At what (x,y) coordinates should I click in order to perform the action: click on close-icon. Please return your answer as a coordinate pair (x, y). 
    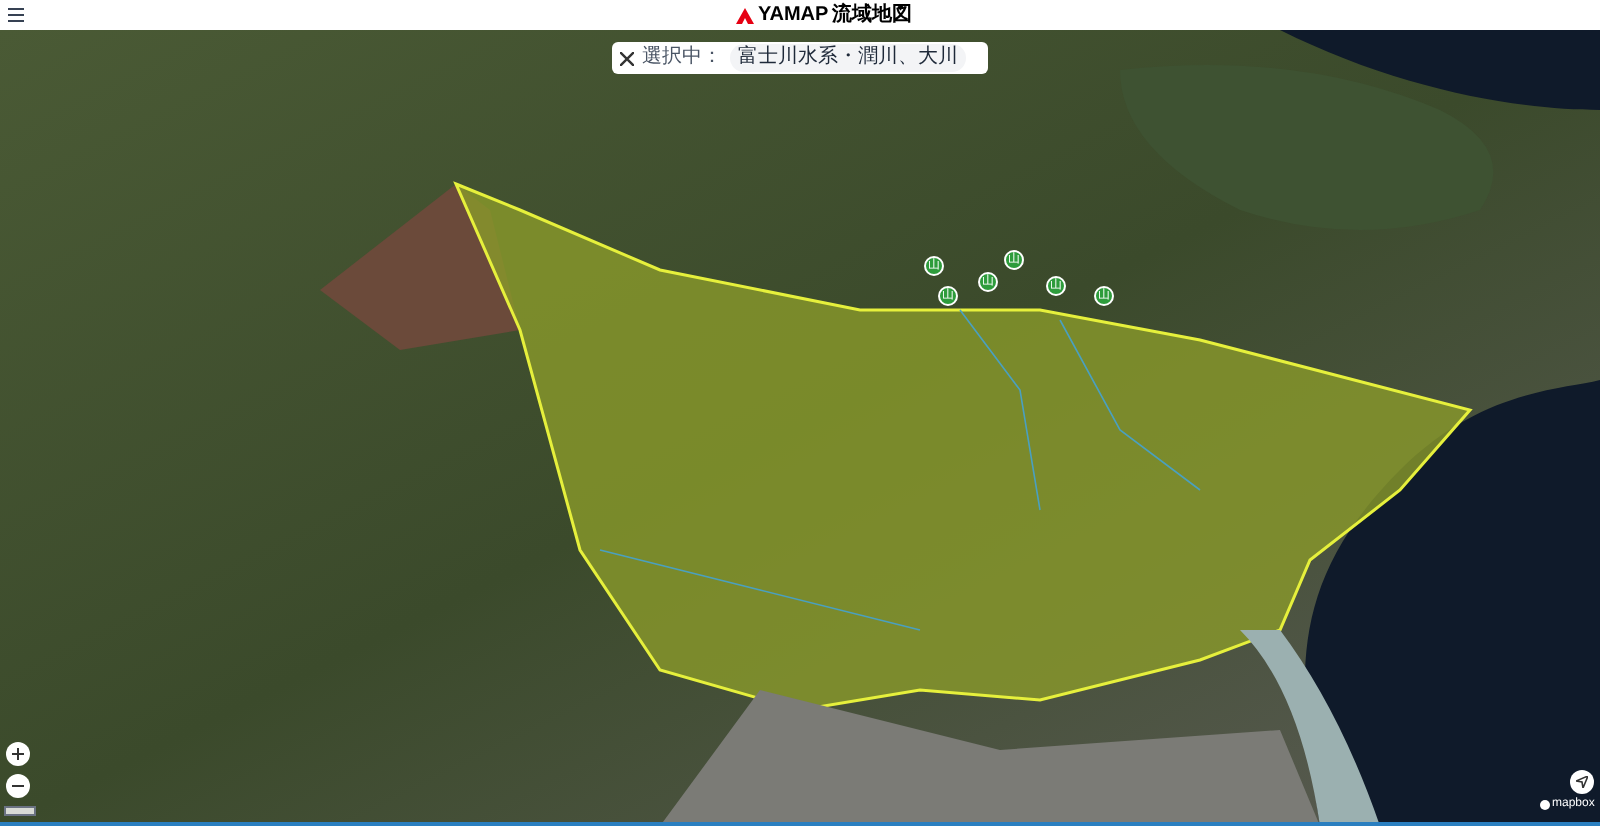
    Looking at the image, I should click on (627, 58).